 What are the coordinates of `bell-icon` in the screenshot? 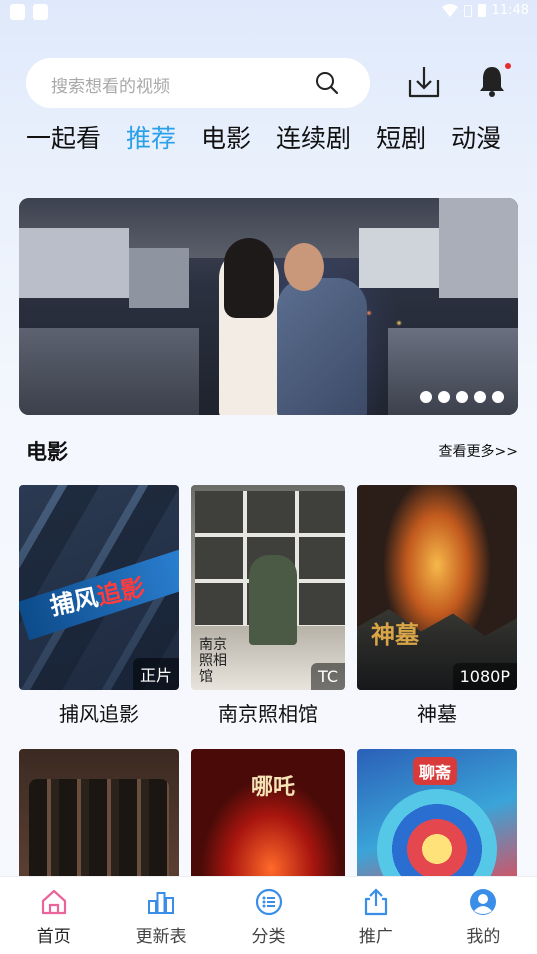 It's located at (492, 81).